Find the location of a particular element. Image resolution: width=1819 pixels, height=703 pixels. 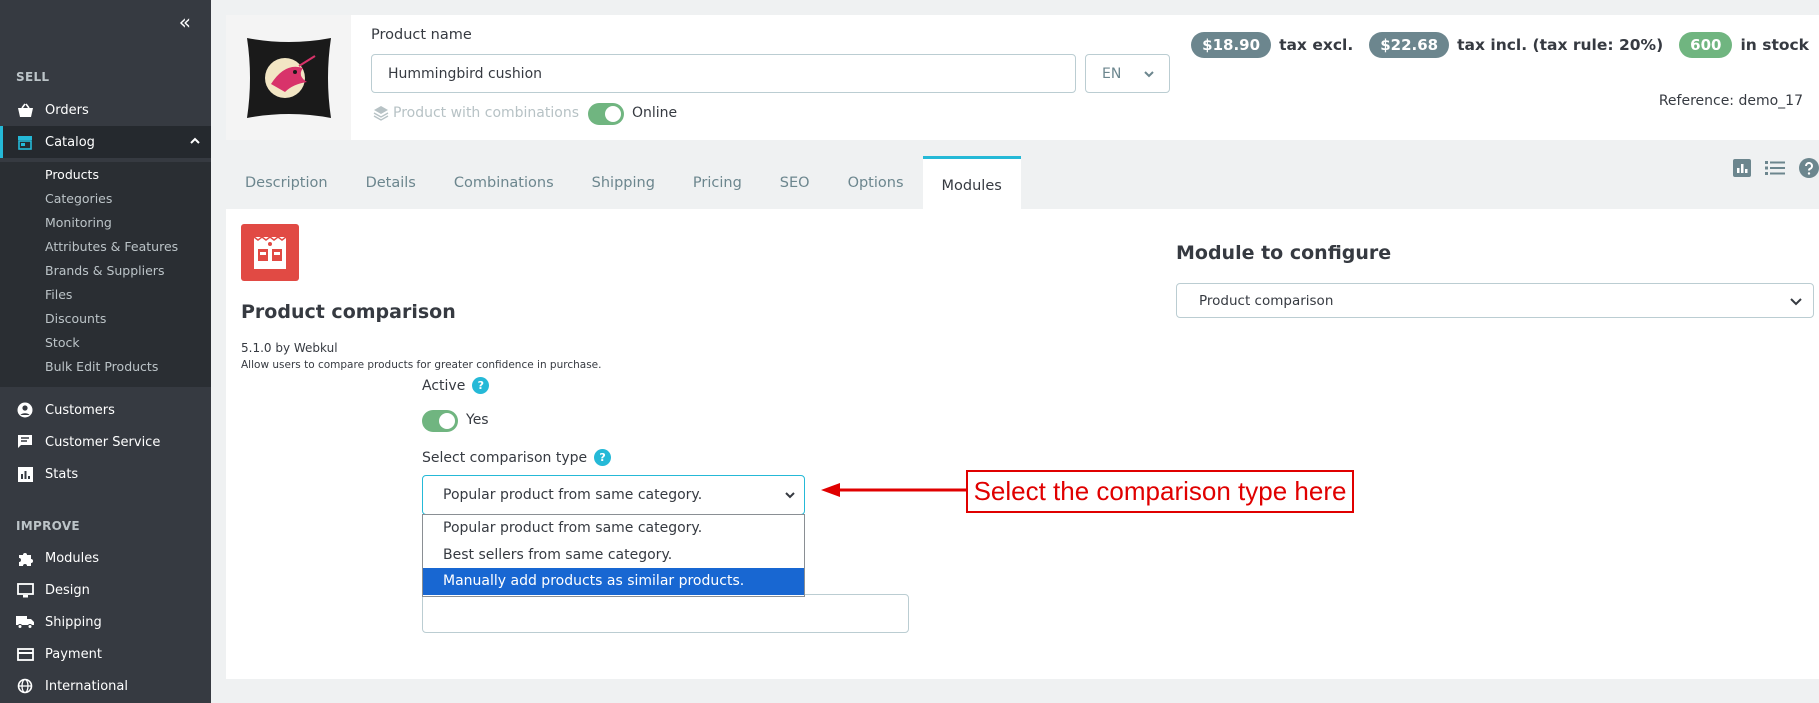

active-value: Yes is located at coordinates (477, 420).